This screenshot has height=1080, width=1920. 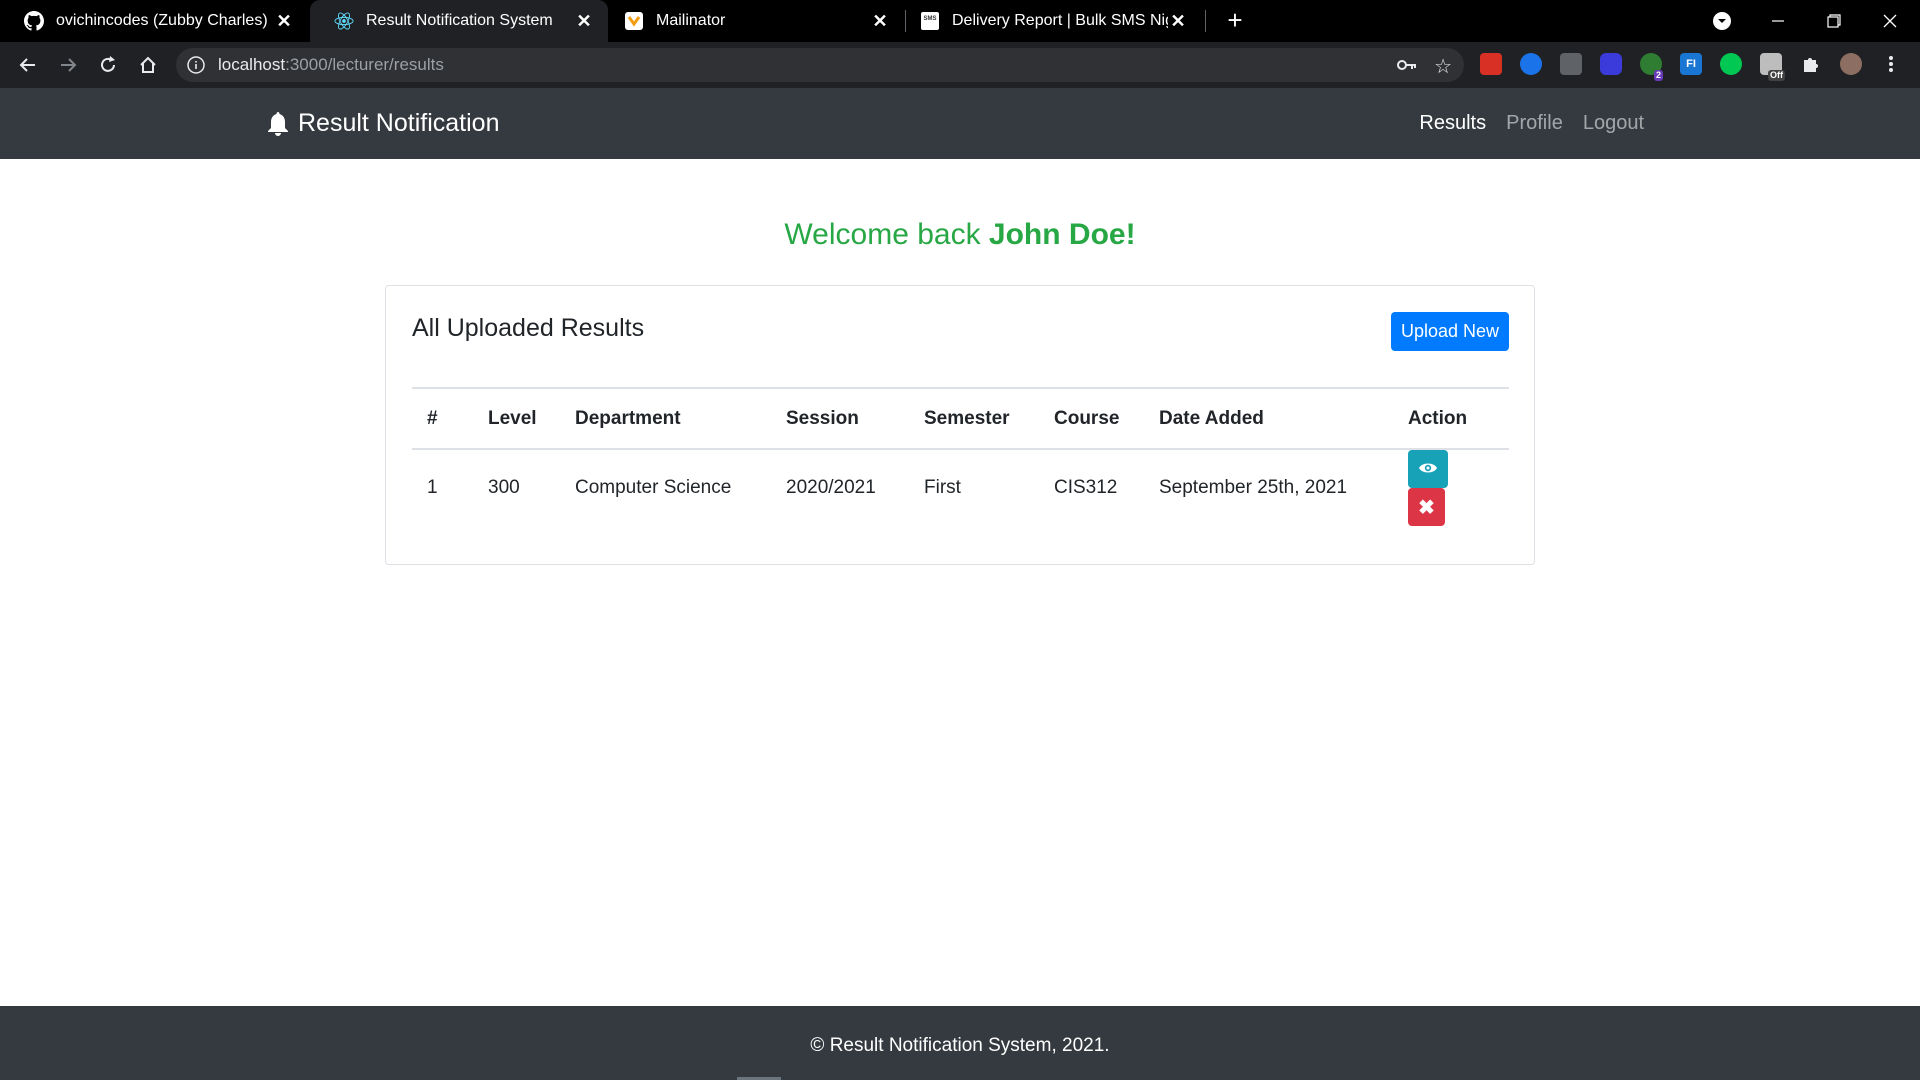 I want to click on column-header-number: #, so click(x=442, y=418).